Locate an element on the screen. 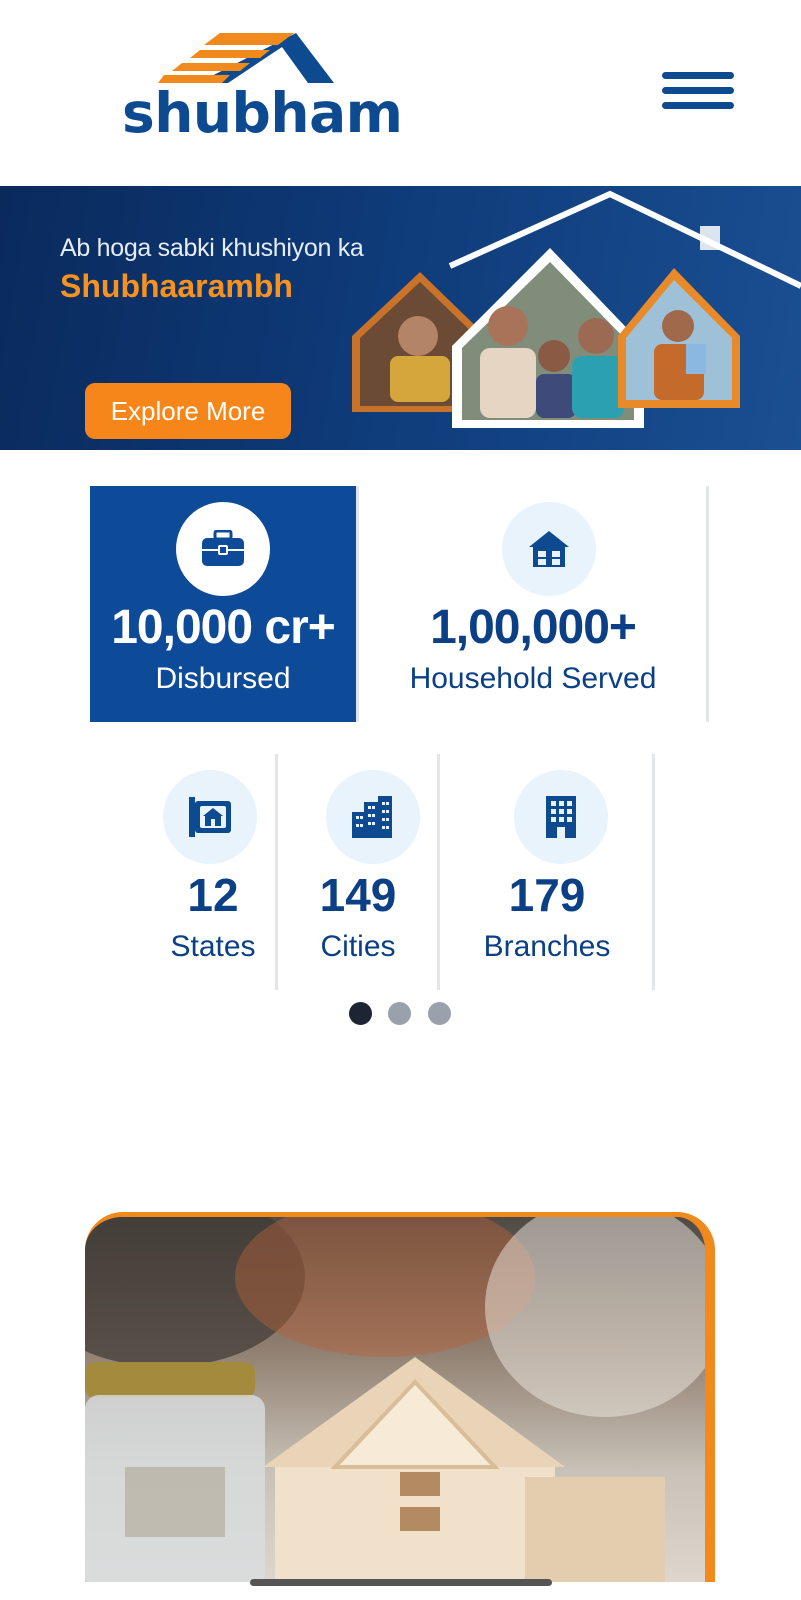 This screenshot has height=1600, width=801. stat-card-branches: 179 Branches is located at coordinates (547, 872).